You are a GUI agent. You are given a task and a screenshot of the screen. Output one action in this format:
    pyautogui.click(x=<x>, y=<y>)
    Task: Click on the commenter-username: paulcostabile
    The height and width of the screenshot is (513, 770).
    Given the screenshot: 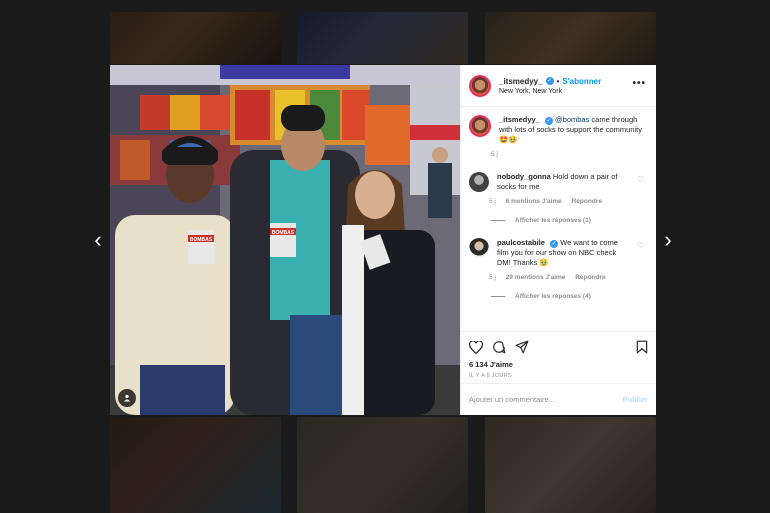 What is the action you would take?
    pyautogui.click(x=521, y=242)
    